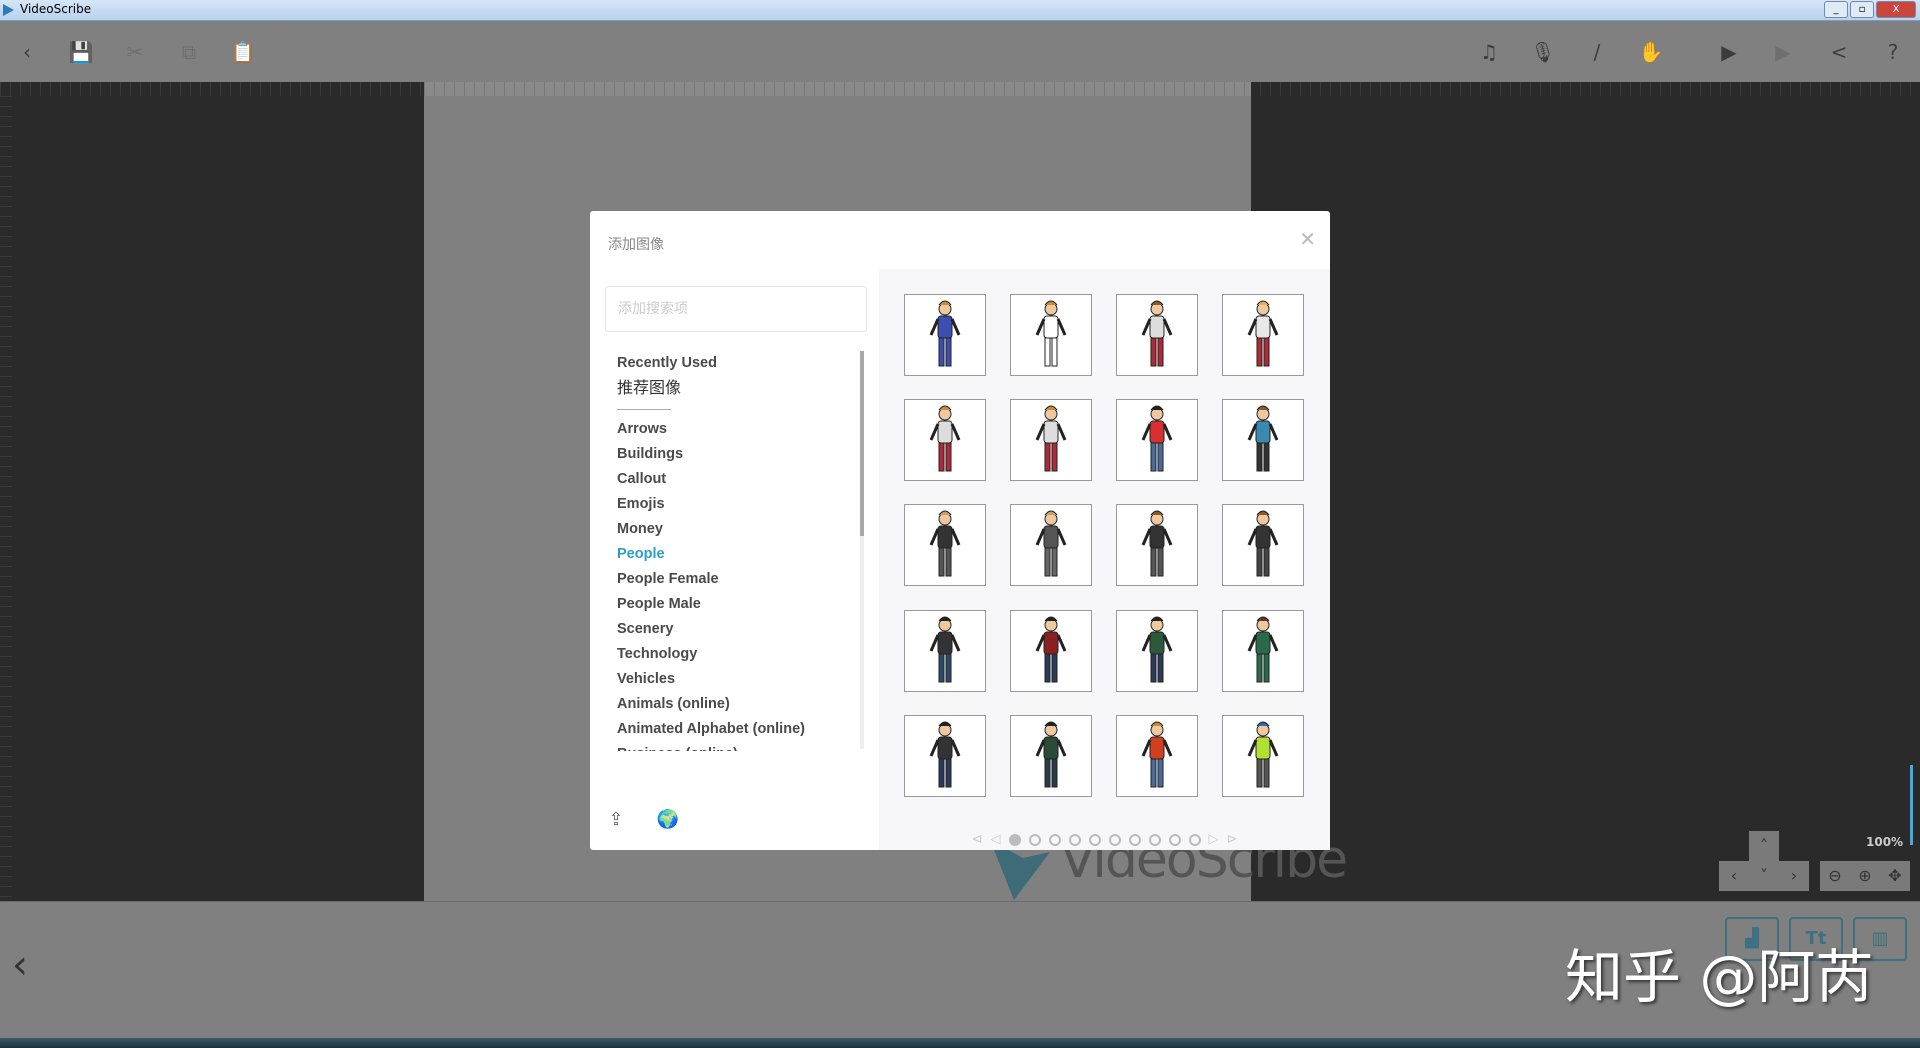 This screenshot has height=1048, width=1920. Describe the element at coordinates (737, 554) in the screenshot. I see `category-item: People` at that location.